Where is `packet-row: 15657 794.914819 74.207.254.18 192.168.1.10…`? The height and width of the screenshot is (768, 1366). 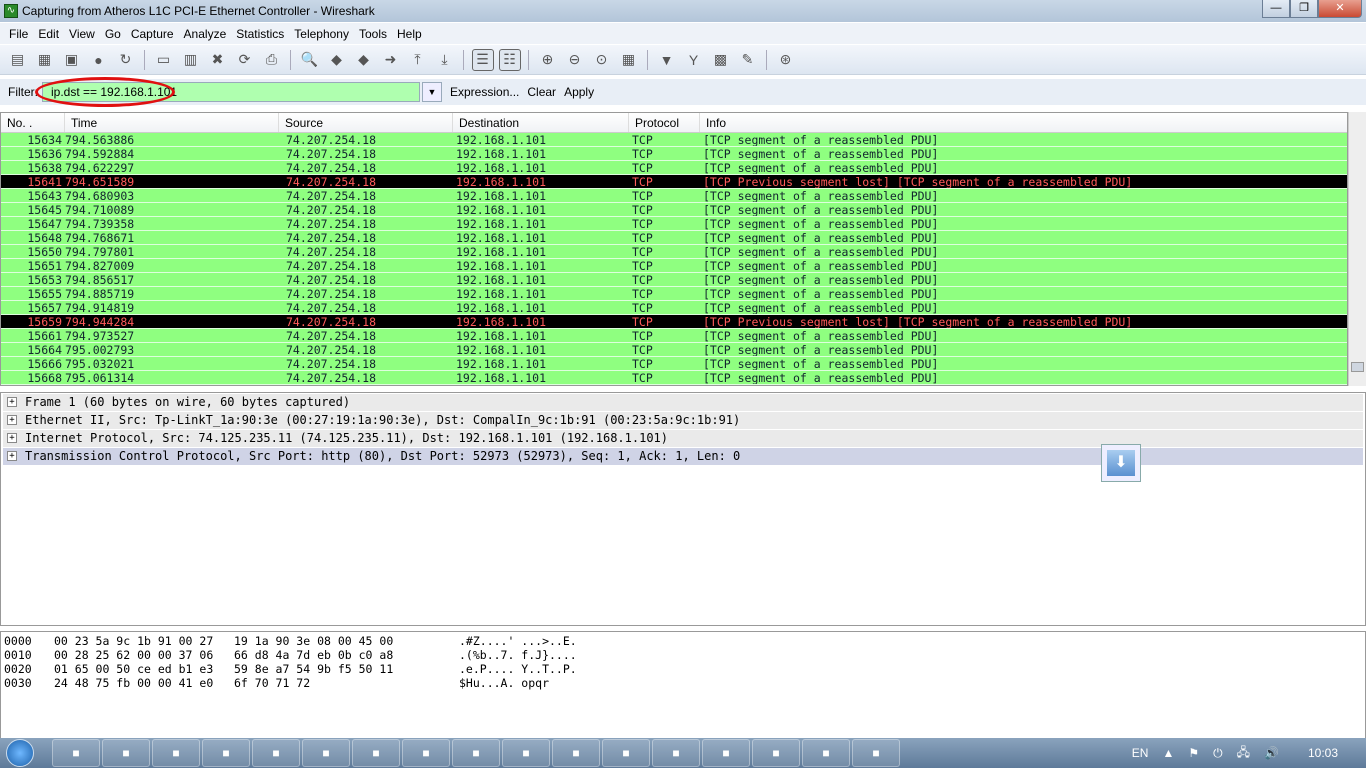
packet-row: 15657 794.914819 74.207.254.18 192.168.1.10… is located at coordinates (674, 308).